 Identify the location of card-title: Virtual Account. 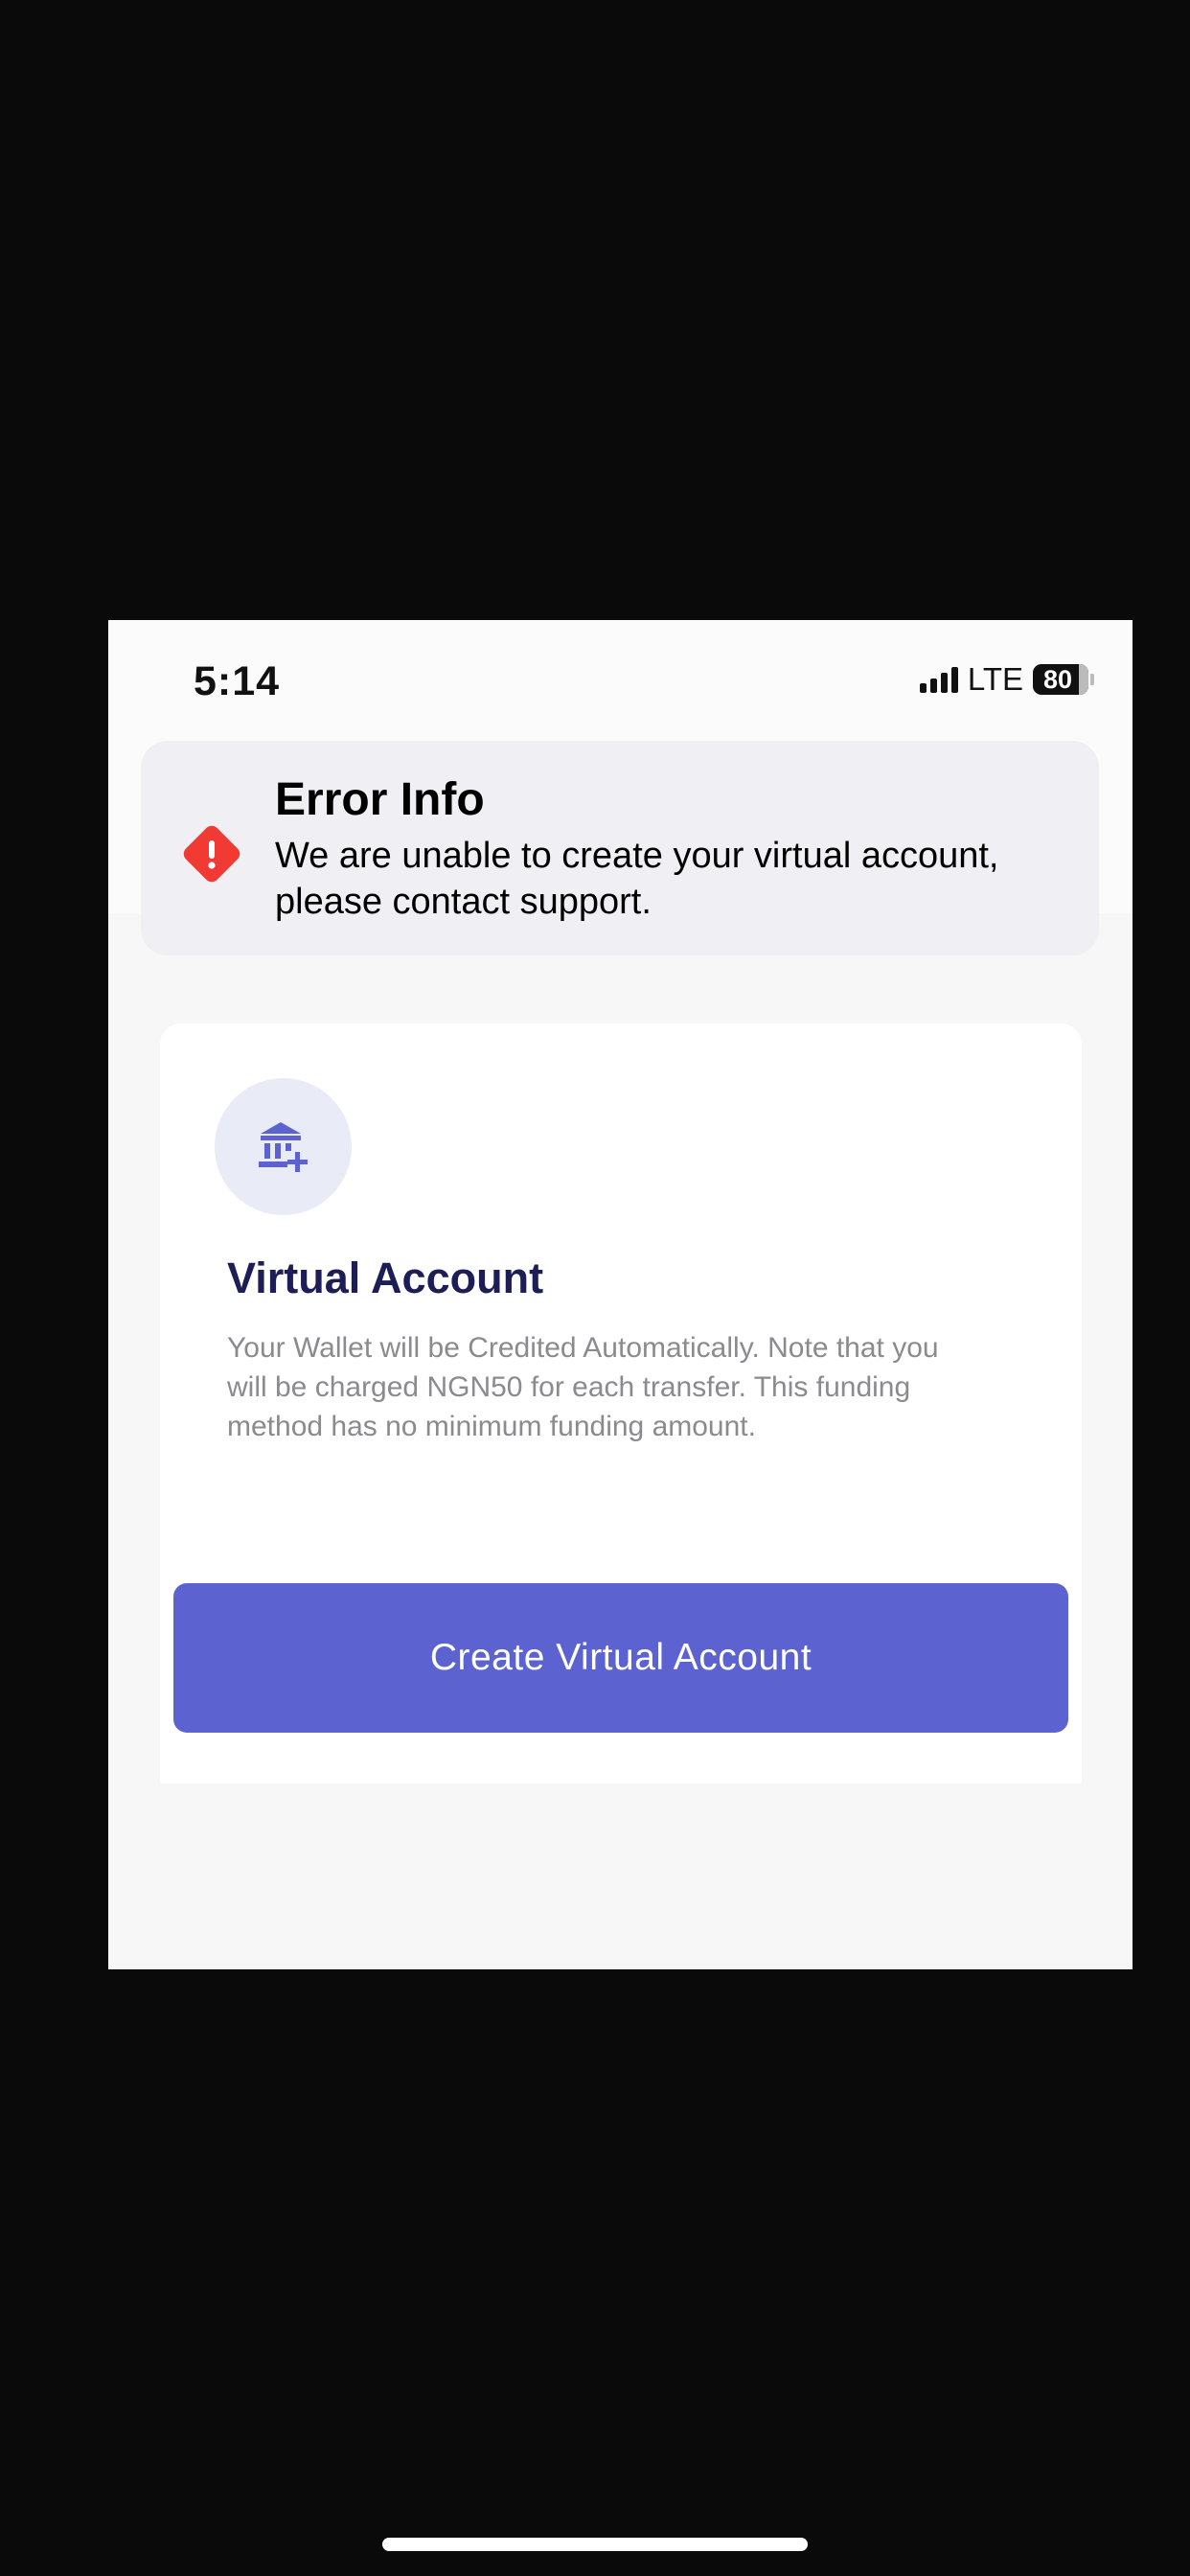
(386, 1278).